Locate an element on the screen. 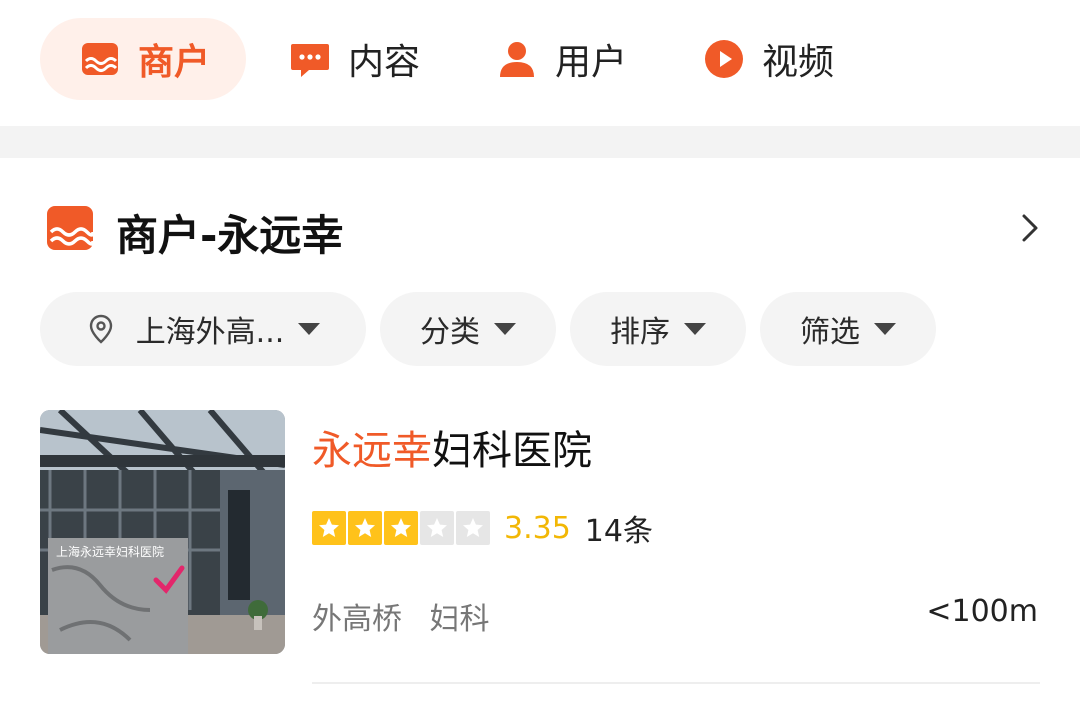 This screenshot has width=1080, height=706. category-filter: 分类 is located at coordinates (468, 329).